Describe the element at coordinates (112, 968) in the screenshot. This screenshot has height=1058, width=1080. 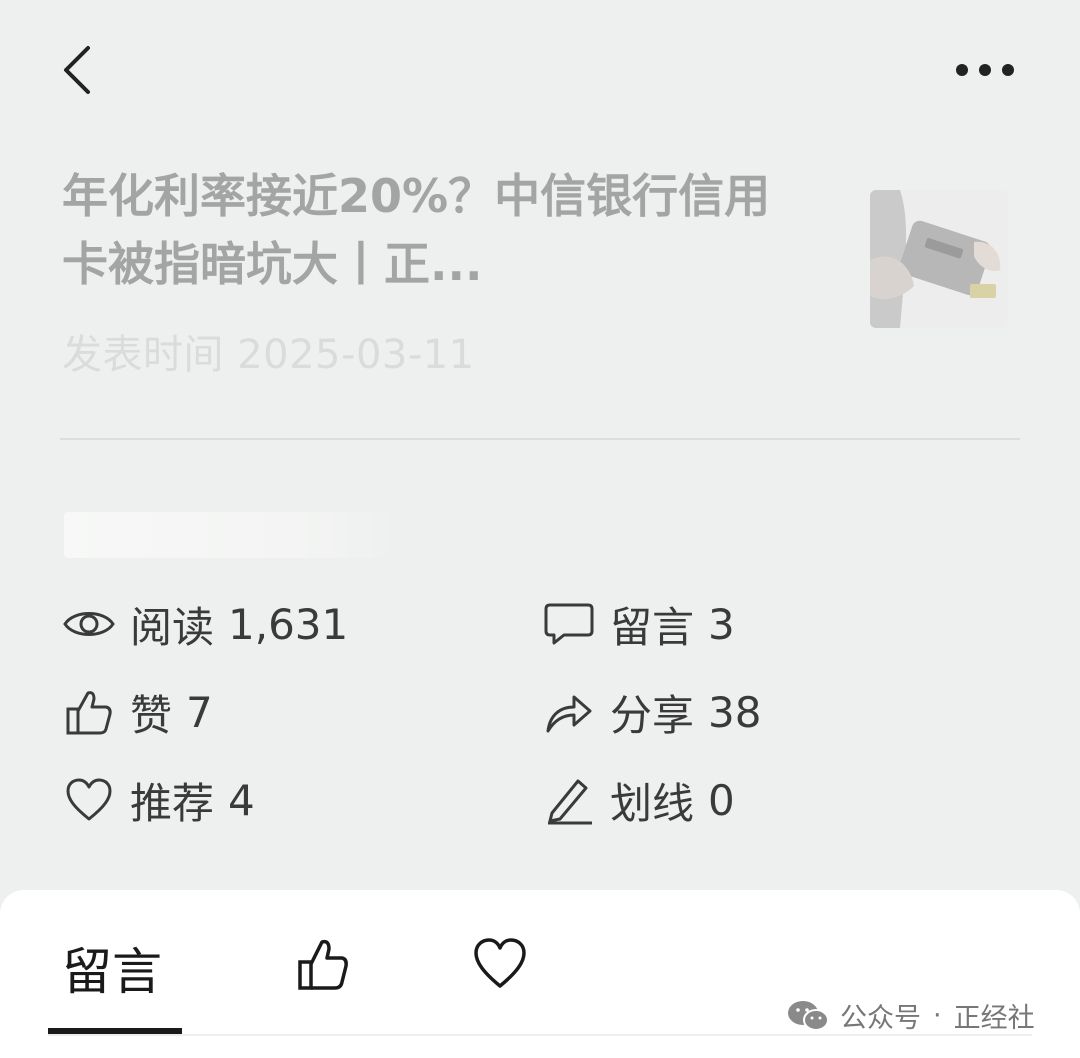
I see `tab-comments: 留言` at that location.